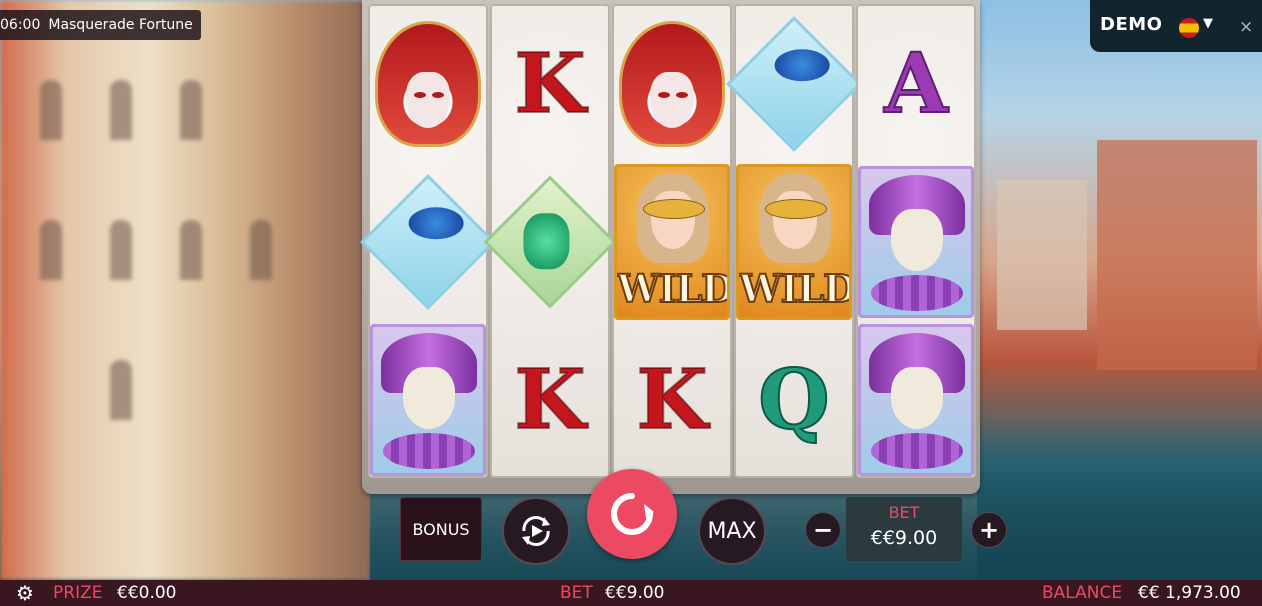 The image size is (1262, 606). Describe the element at coordinates (147, 593) in the screenshot. I see `prize-value: €€0.00` at that location.